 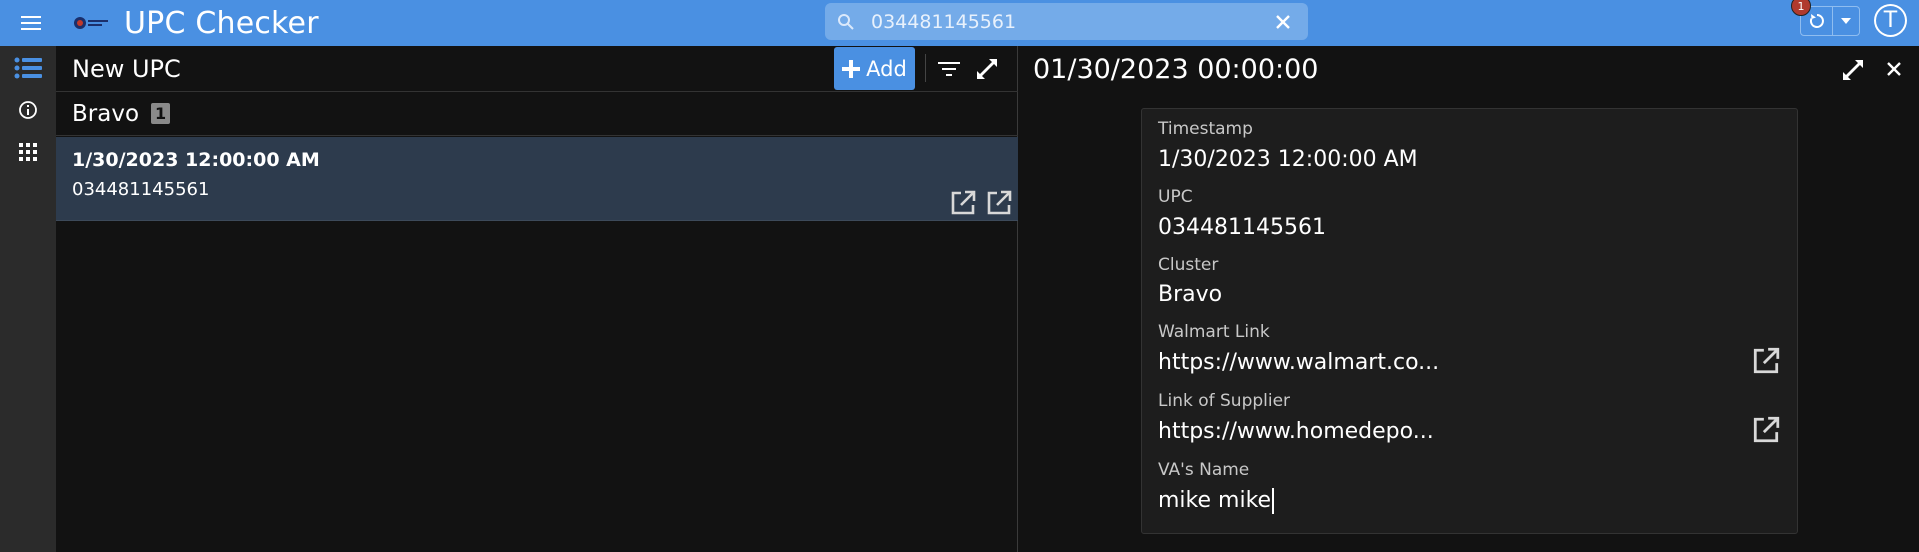 What do you see at coordinates (1214, 332) in the screenshot?
I see `walmart-link-label: Walmart Link` at bounding box center [1214, 332].